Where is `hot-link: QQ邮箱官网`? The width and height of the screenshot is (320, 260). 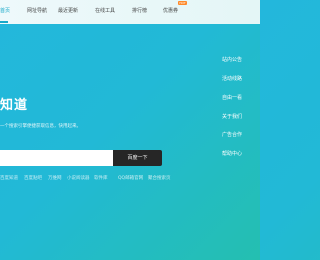
hot-link: QQ邮箱官网 is located at coordinates (130, 179).